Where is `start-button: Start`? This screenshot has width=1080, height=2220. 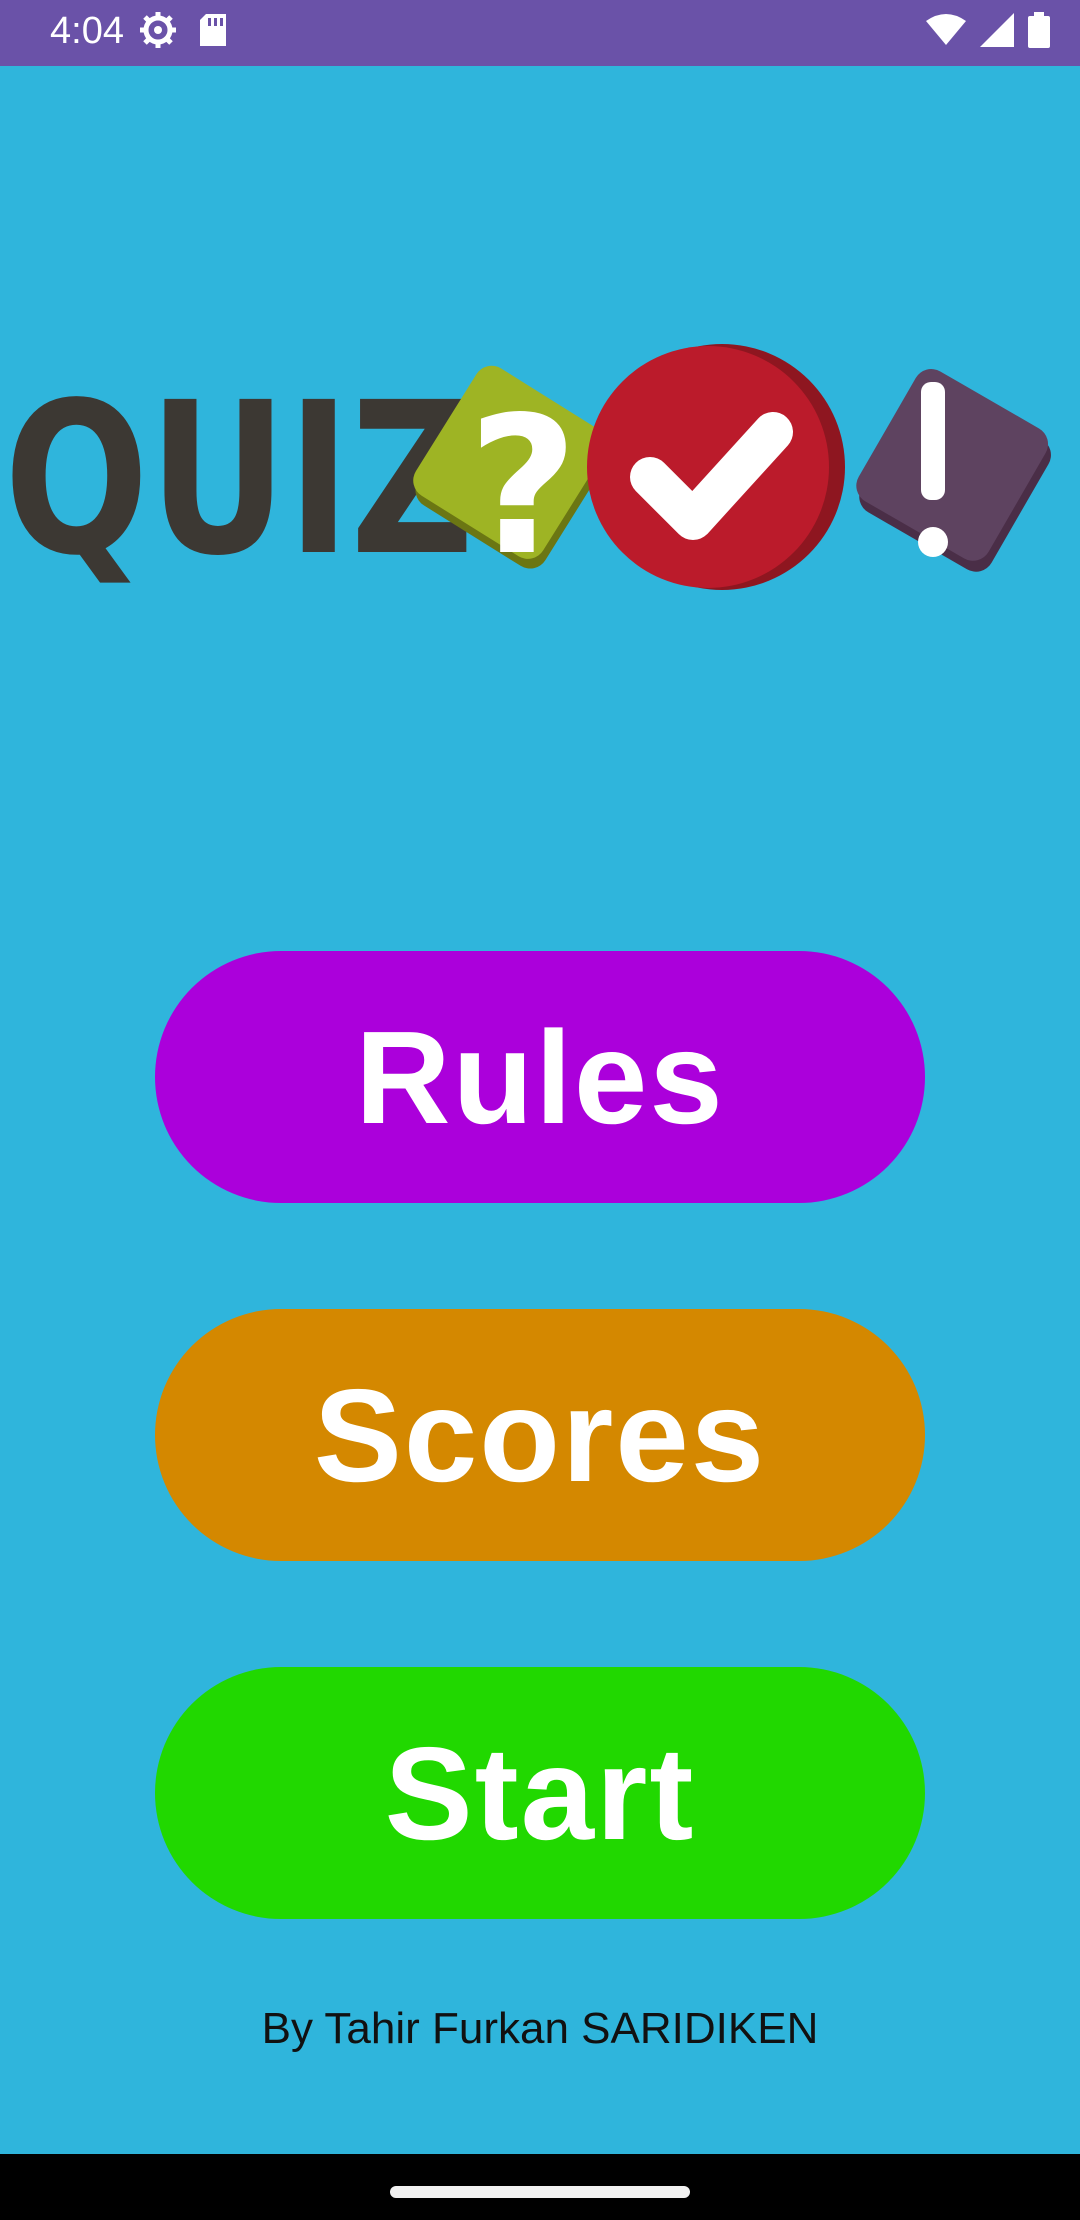 start-button: Start is located at coordinates (540, 1793).